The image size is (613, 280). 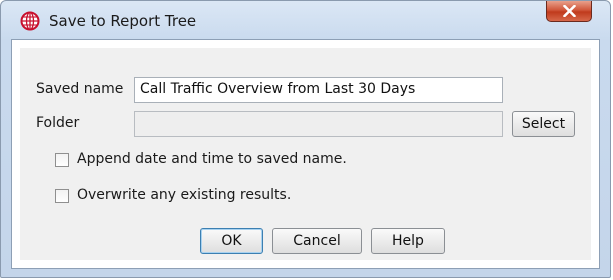 I want to click on help-button: Help, so click(x=408, y=241).